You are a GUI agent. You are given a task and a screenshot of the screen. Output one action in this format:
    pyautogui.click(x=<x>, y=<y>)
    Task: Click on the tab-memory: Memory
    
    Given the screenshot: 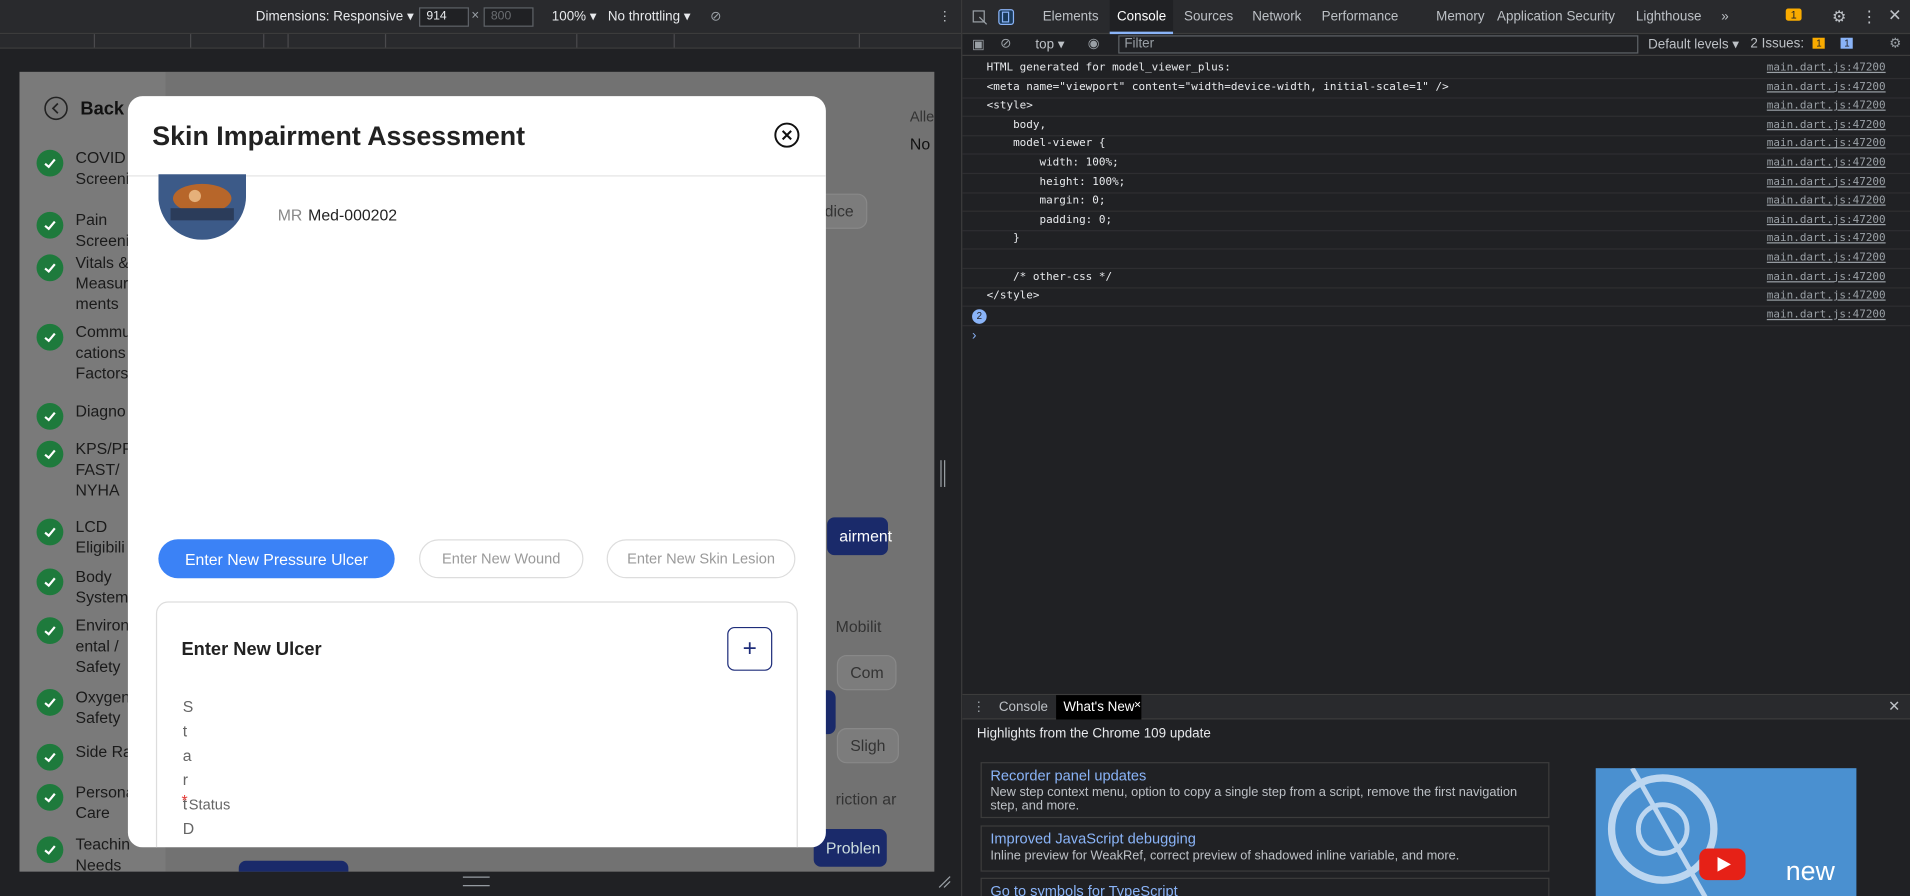 What is the action you would take?
    pyautogui.click(x=1460, y=17)
    